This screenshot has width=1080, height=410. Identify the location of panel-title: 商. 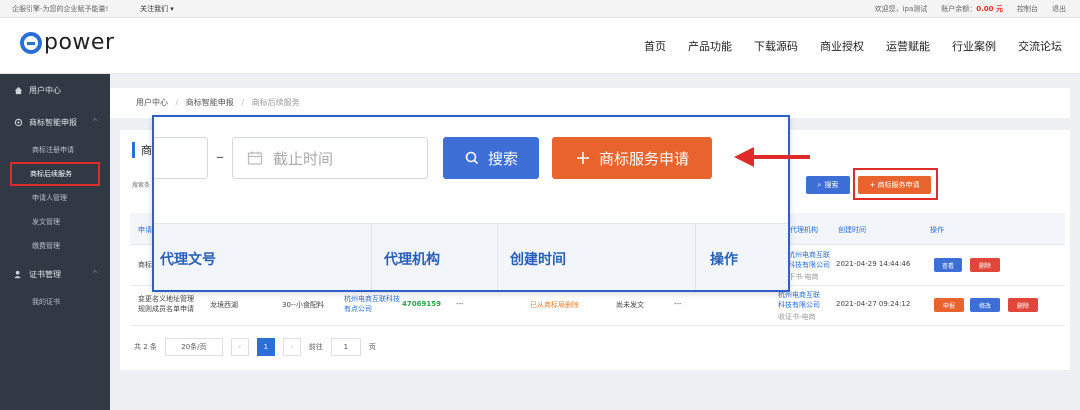
(142, 150).